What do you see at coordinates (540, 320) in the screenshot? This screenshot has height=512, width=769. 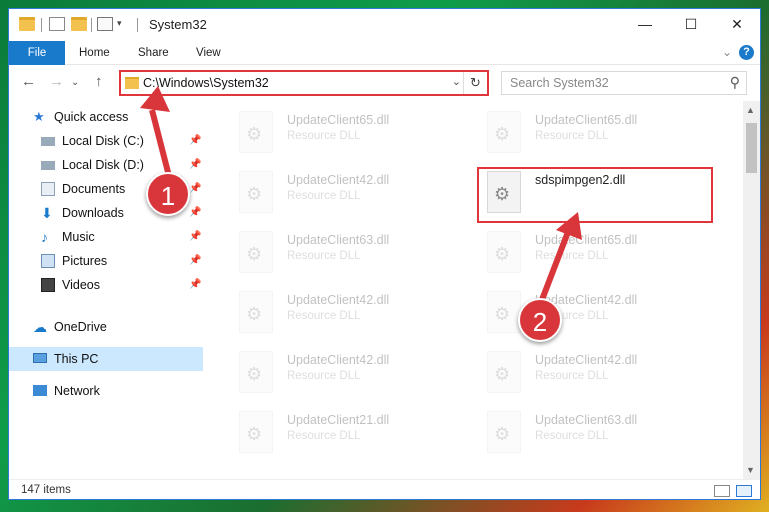 I see `callout-step-2: 2` at bounding box center [540, 320].